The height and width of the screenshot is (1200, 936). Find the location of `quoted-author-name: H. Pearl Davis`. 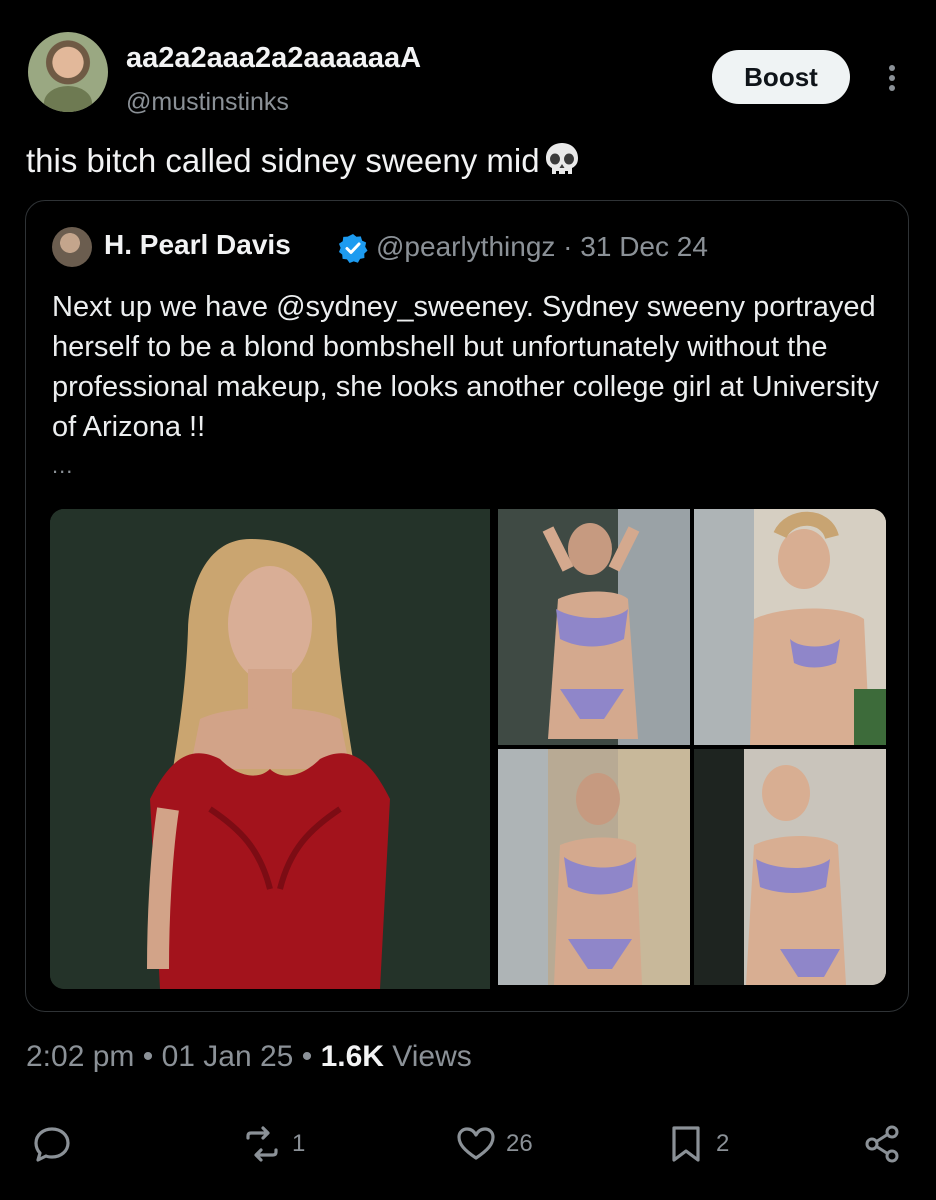

quoted-author-name: H. Pearl Davis is located at coordinates (197, 245).